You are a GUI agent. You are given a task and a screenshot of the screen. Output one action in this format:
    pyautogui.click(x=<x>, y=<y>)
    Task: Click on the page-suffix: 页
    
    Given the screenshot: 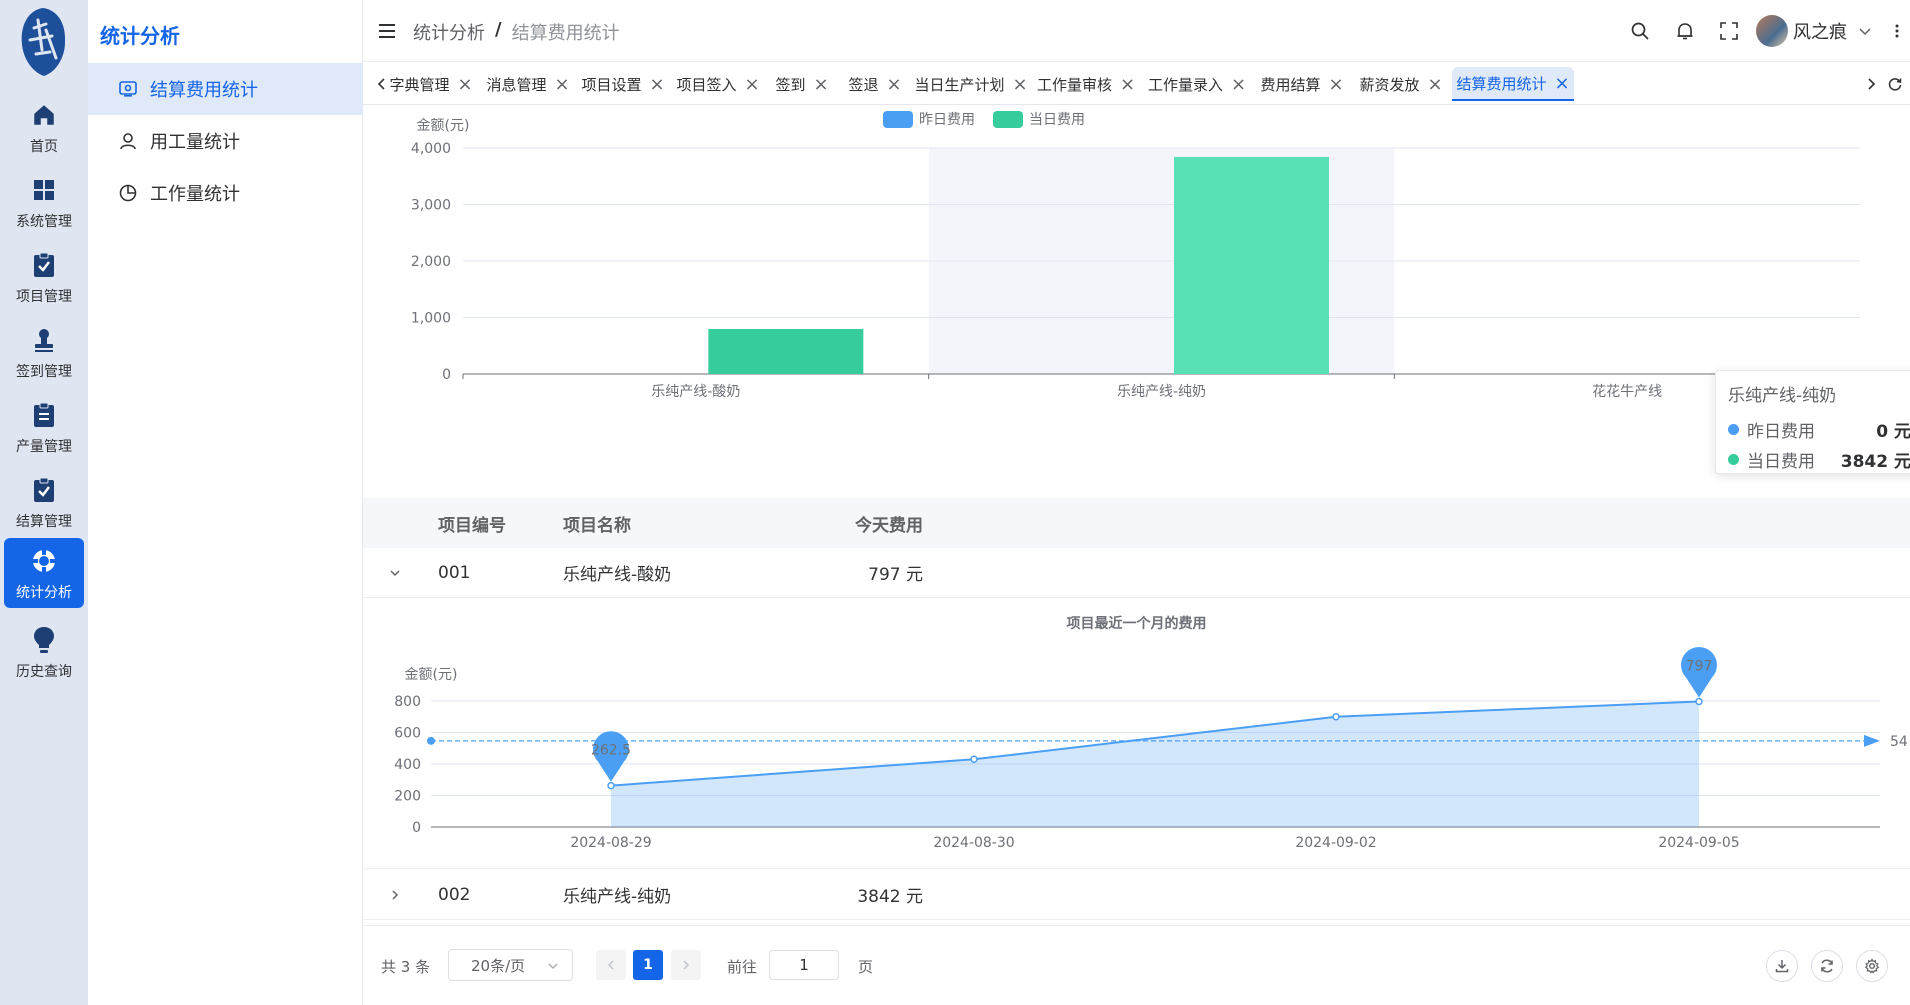 What is the action you would take?
    pyautogui.click(x=866, y=967)
    